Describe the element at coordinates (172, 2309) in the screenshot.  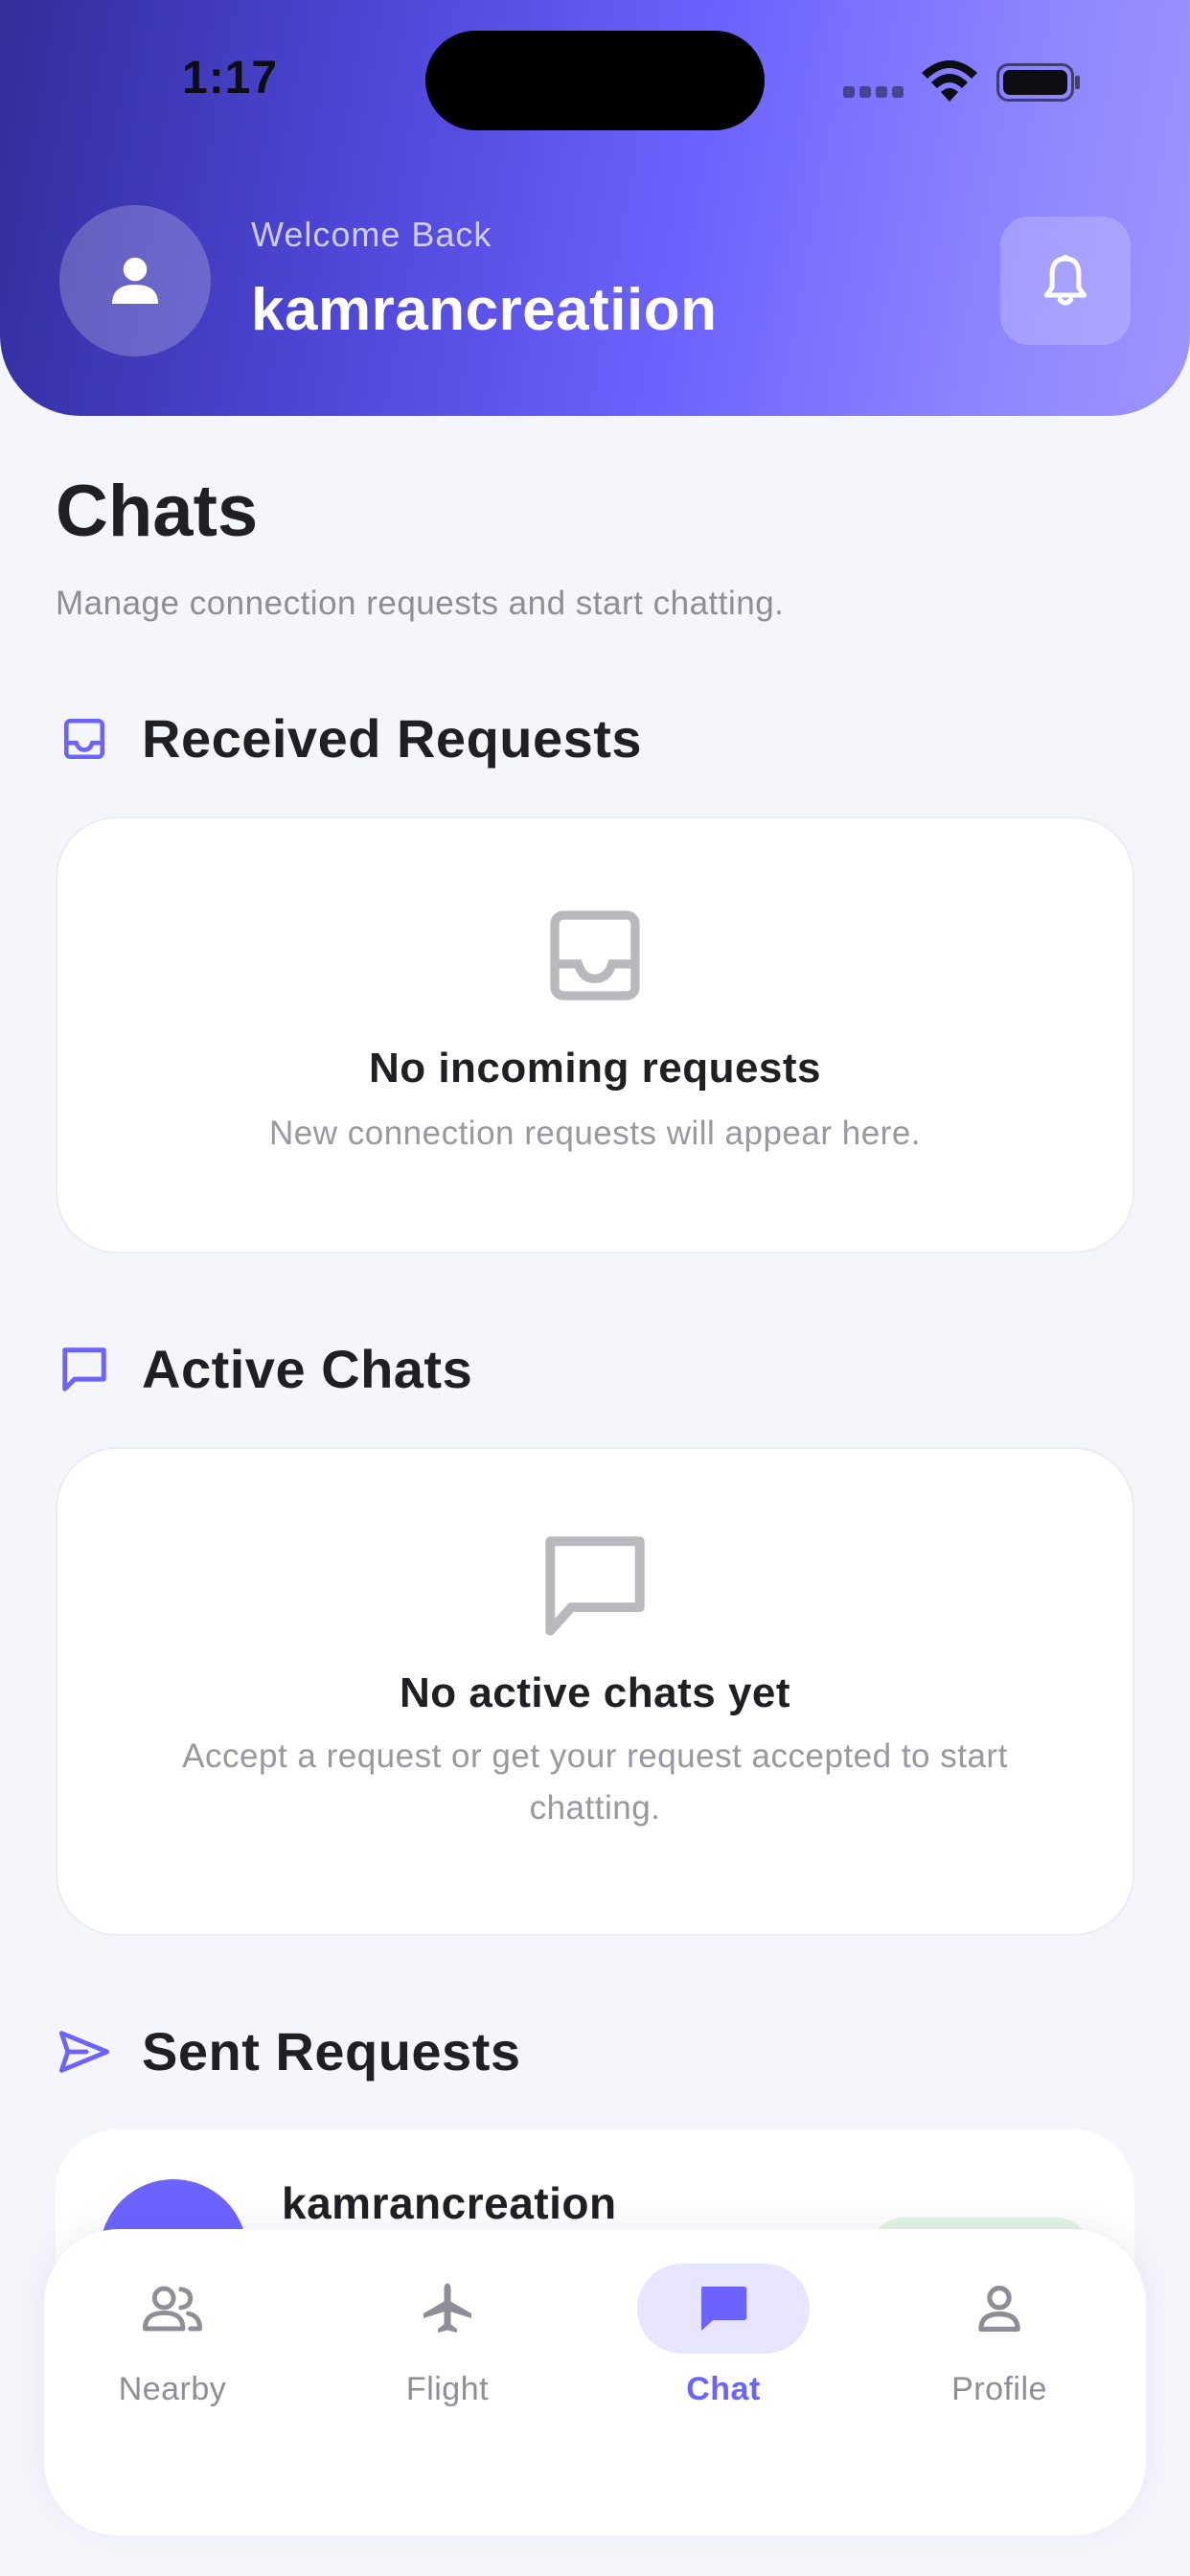
I see `people-icon` at that location.